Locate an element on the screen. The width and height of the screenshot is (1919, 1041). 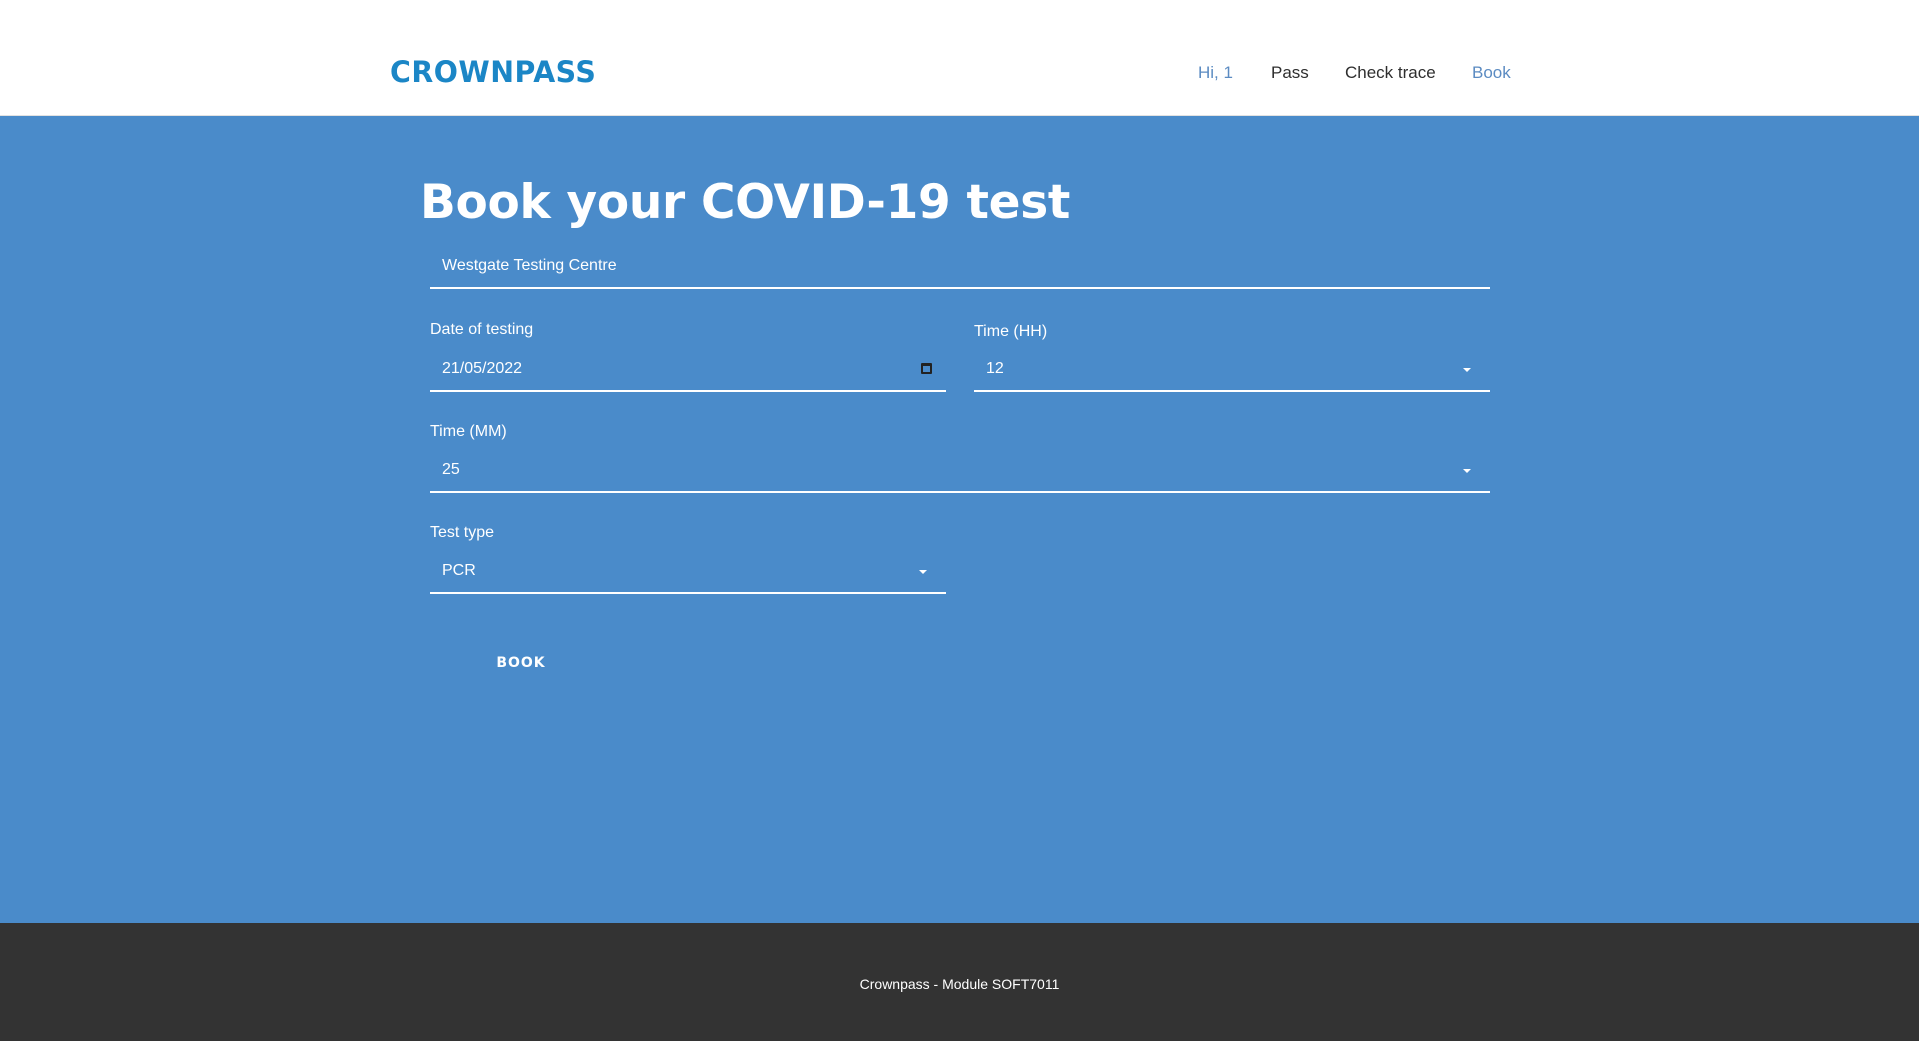
testing-centre-field: Westgate Testing Centre is located at coordinates (960, 267).